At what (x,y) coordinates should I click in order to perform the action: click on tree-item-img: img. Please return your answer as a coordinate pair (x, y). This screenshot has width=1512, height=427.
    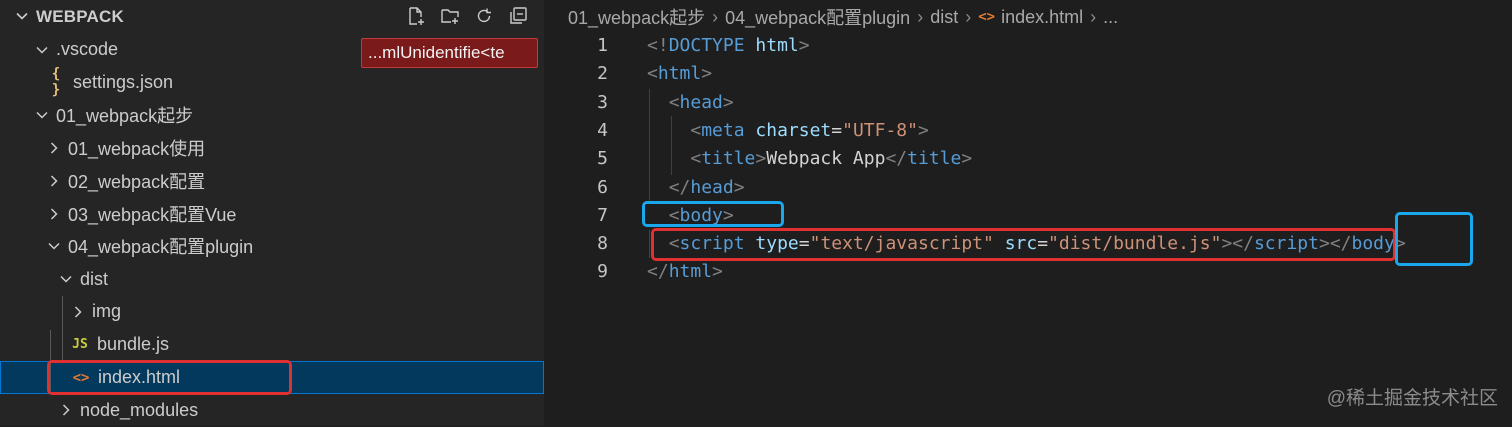
    Looking at the image, I should click on (272, 311).